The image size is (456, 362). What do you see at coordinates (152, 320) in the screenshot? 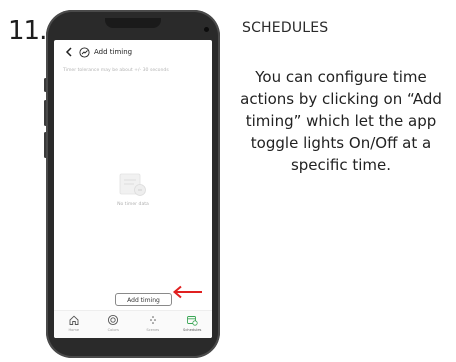
I see `scenes-icon` at bounding box center [152, 320].